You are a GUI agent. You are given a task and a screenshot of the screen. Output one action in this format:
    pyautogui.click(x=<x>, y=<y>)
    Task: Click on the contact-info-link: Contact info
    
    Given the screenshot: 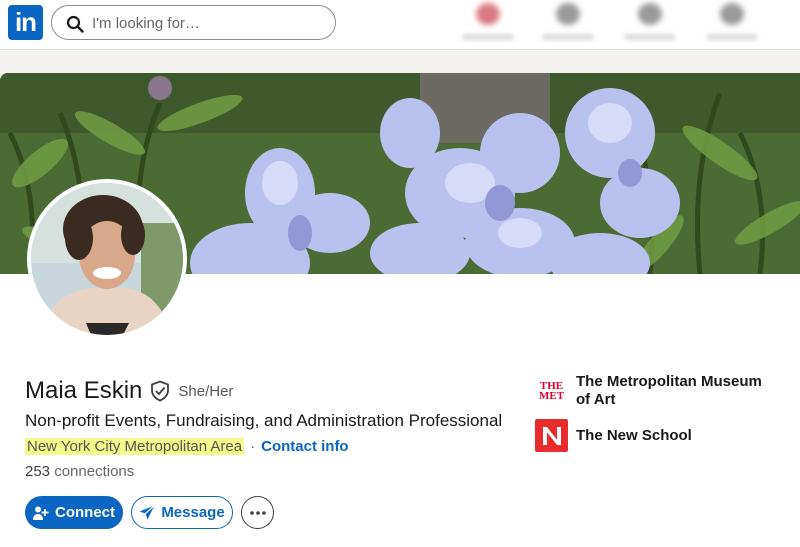 What is the action you would take?
    pyautogui.click(x=305, y=446)
    